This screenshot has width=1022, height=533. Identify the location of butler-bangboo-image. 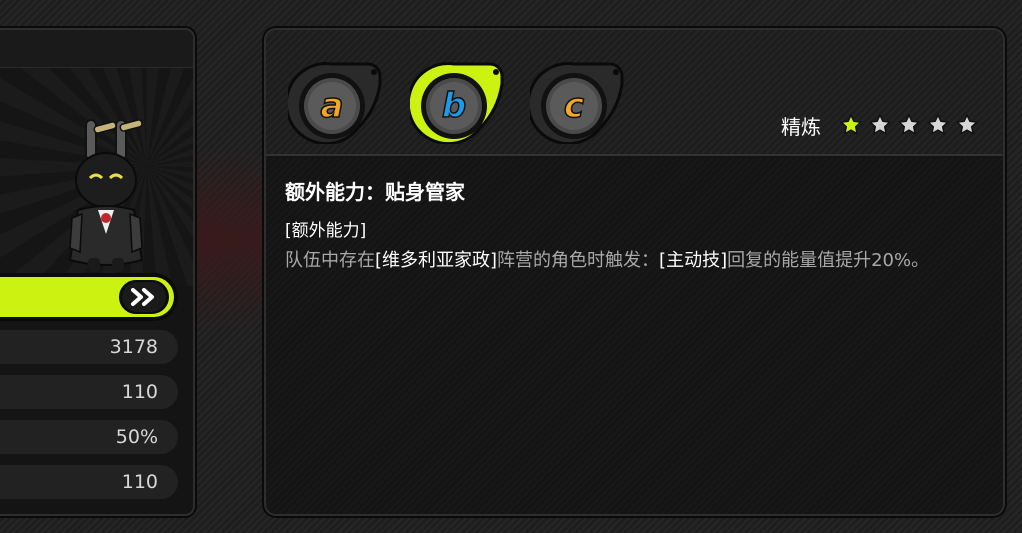
(106, 195).